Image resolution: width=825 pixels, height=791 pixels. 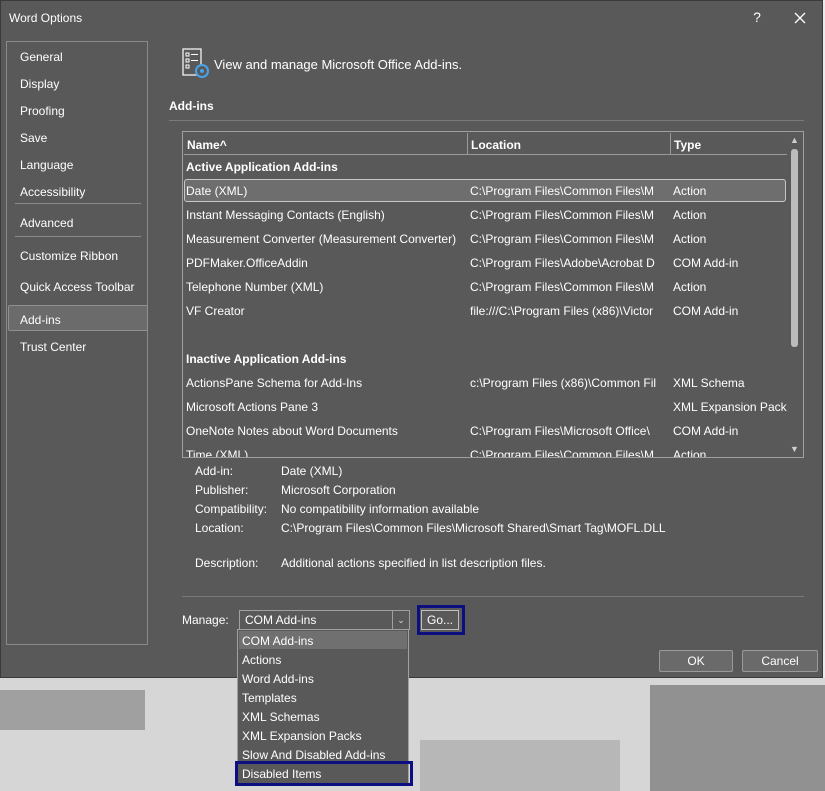 What do you see at coordinates (274, 383) in the screenshot?
I see `cell-name: ActionsPane Schema for Add-Ins` at bounding box center [274, 383].